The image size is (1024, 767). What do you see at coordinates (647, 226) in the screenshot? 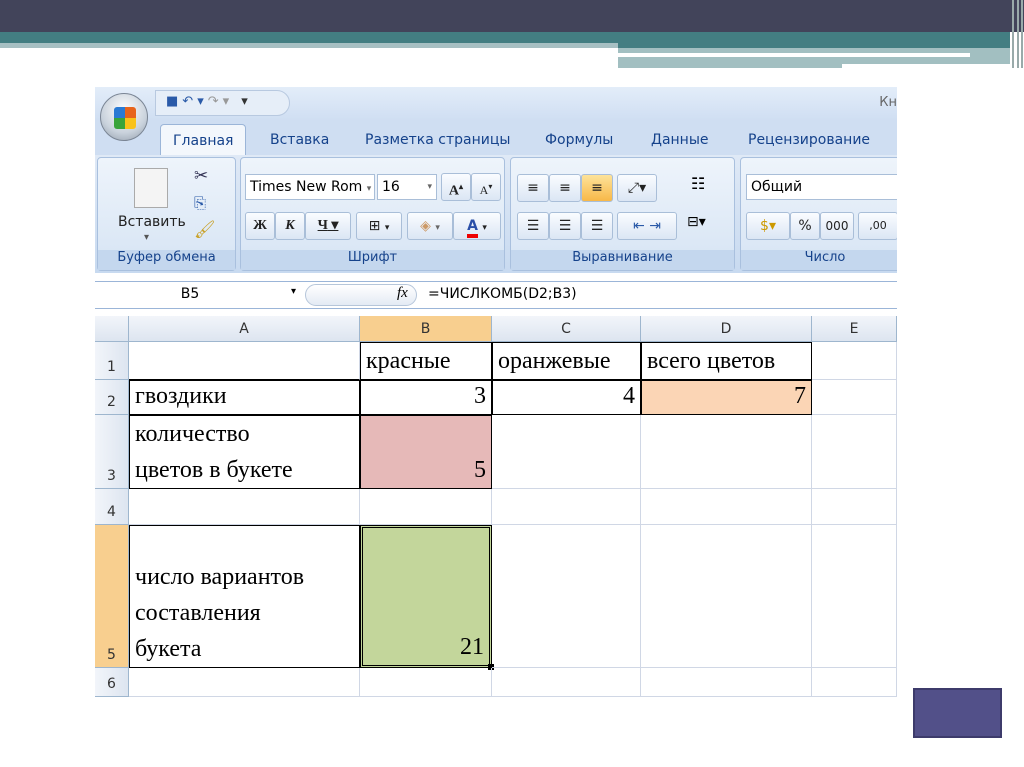
I see `indent-buttons: ⇤ ⇥` at bounding box center [647, 226].